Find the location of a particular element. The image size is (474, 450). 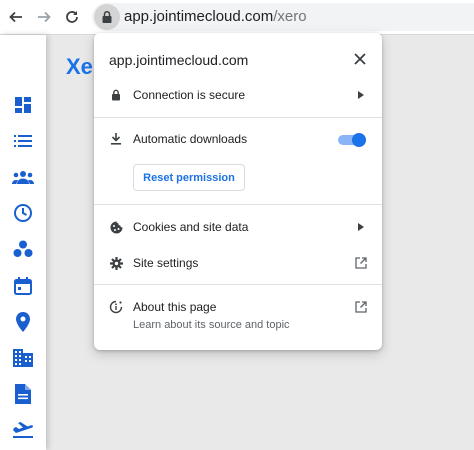

back-button is located at coordinates (16, 17).